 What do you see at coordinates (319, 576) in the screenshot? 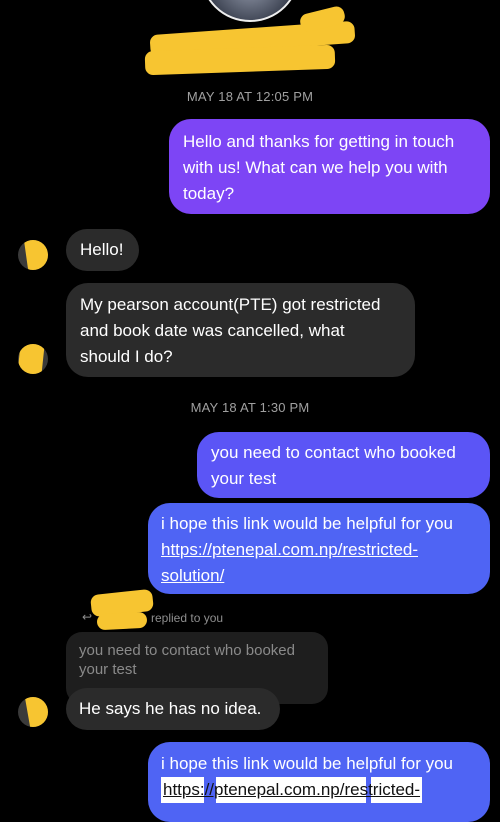
I see `message-link: solution/` at bounding box center [319, 576].